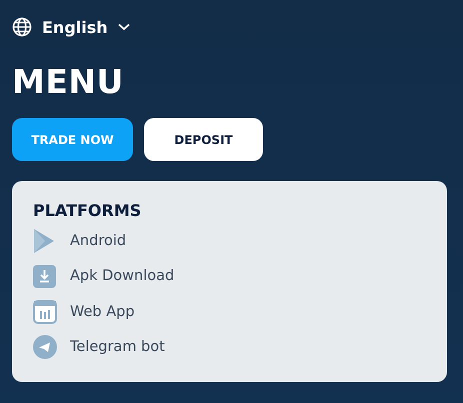  Describe the element at coordinates (117, 347) in the screenshot. I see `platform-link: Telegram bot` at that location.